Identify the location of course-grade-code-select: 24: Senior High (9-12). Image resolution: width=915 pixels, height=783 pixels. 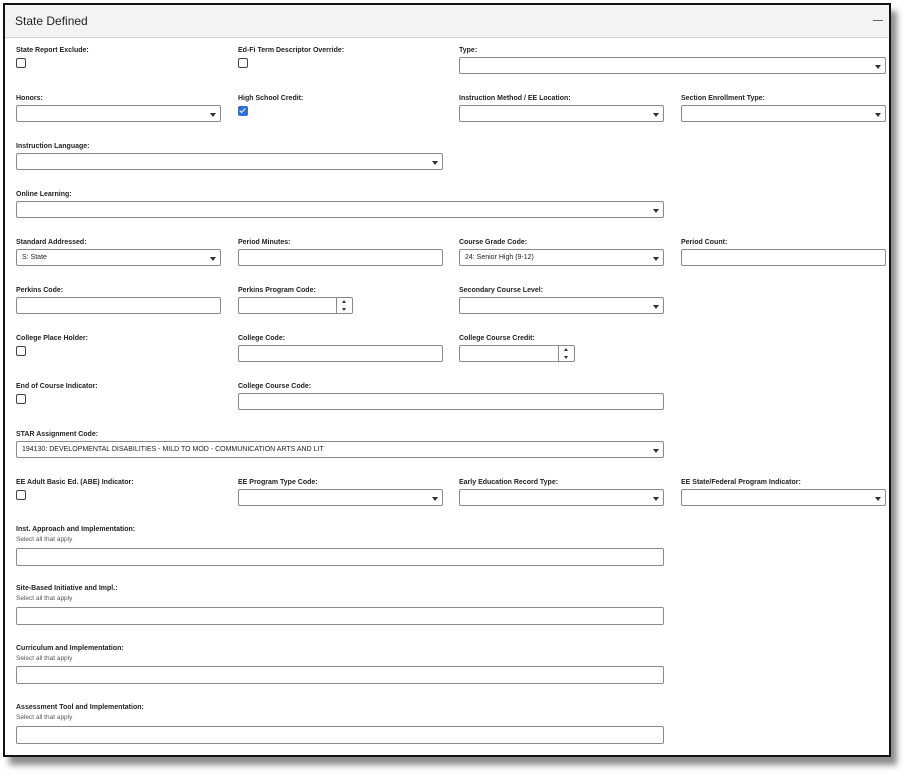
(561, 257).